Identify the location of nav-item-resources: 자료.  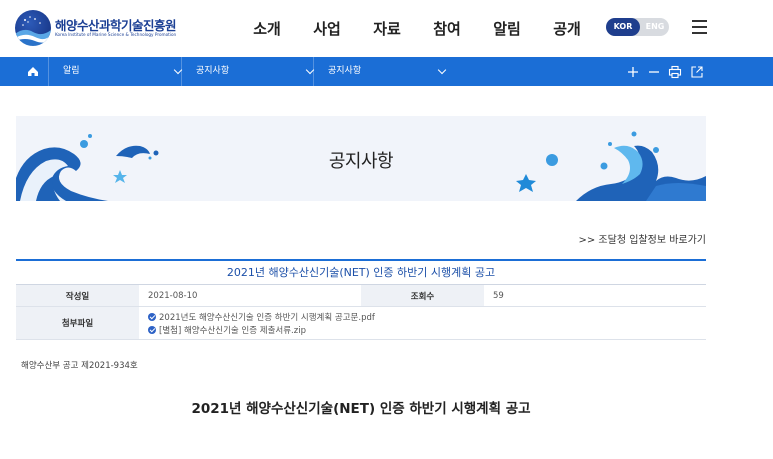
(387, 28).